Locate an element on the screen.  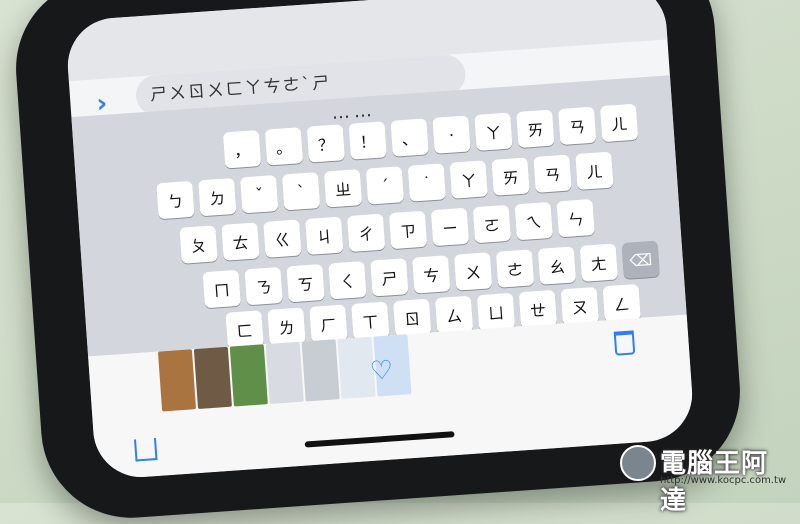
key: ㄨ is located at coordinates (473, 271).